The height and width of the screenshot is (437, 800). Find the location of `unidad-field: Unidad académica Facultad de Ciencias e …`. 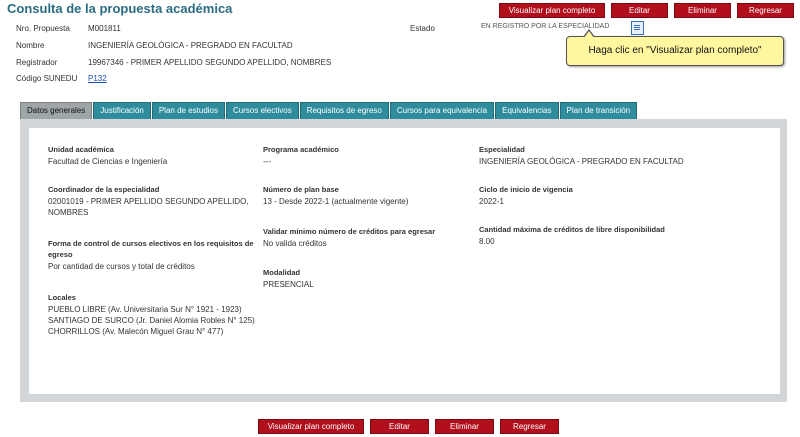

unidad-field: Unidad académica Facultad de Ciencias e … is located at coordinates (153, 155).